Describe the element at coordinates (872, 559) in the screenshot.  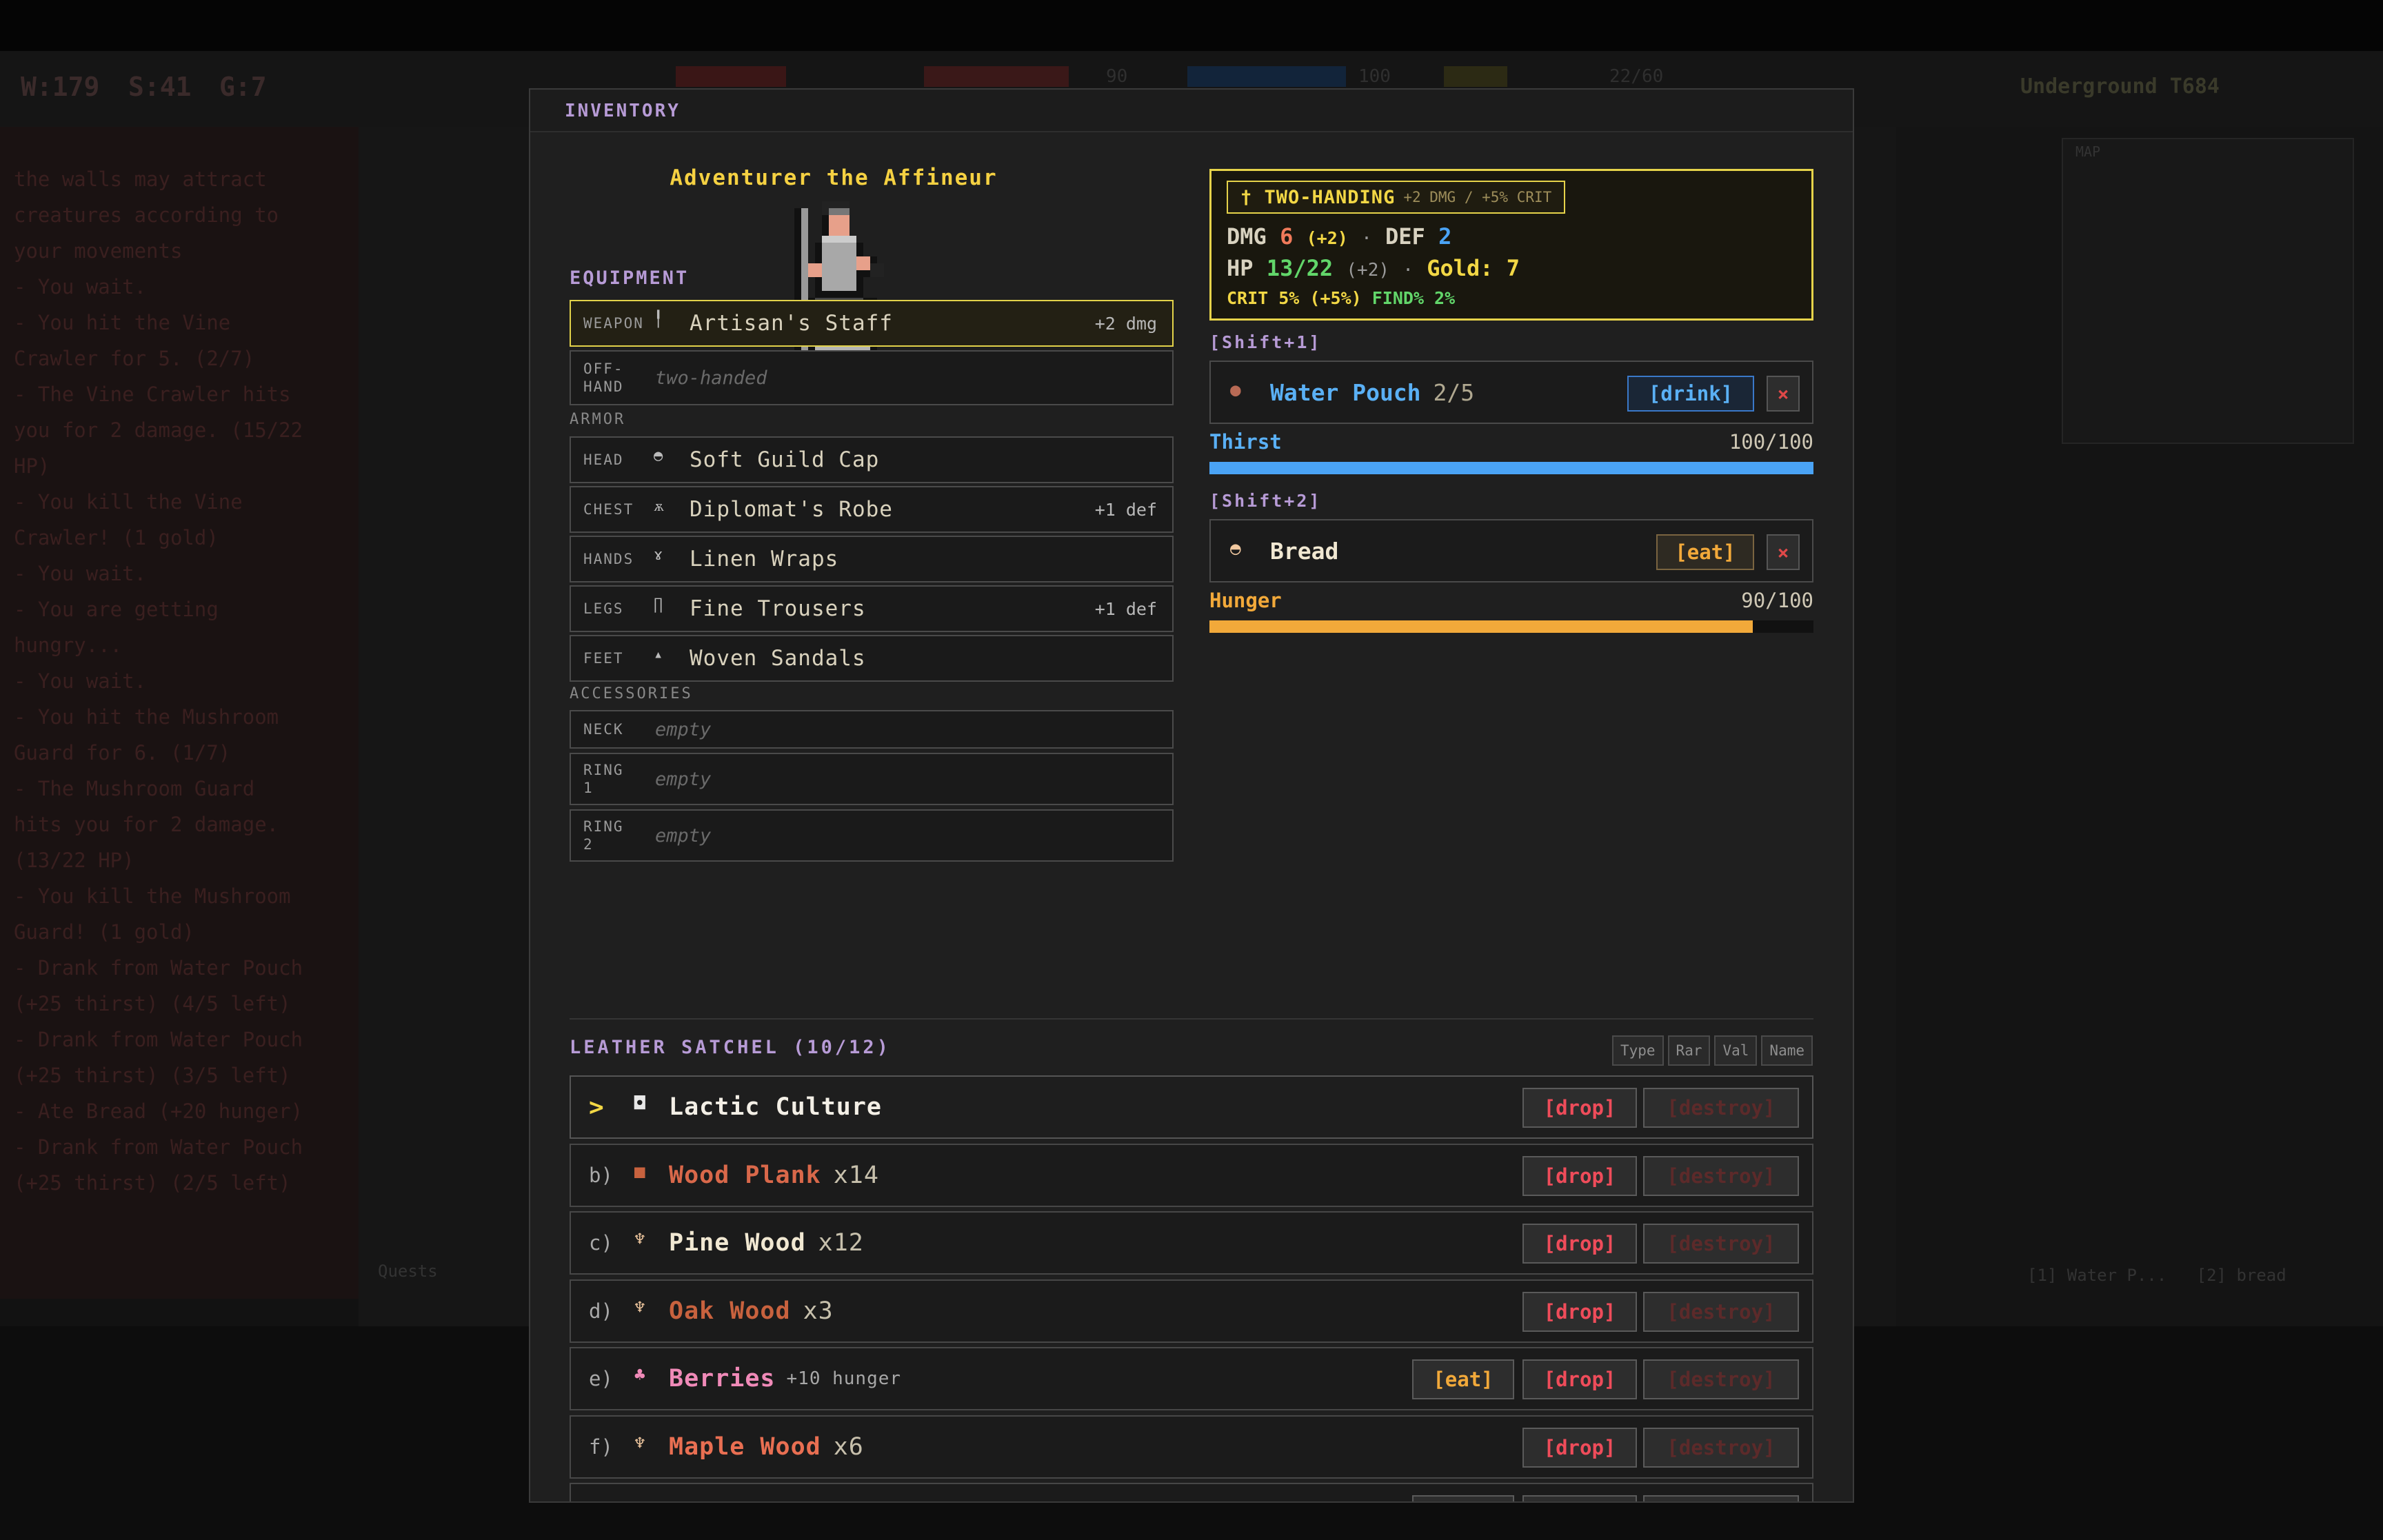
I see `slot-hands: HANDS ɤ Linen Wraps` at that location.